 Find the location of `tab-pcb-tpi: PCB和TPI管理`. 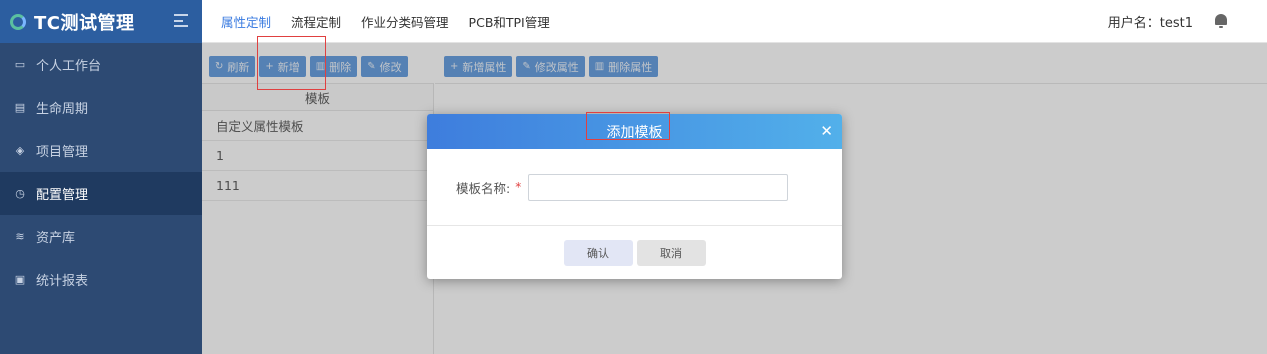

tab-pcb-tpi: PCB和TPI管理 is located at coordinates (509, 21).